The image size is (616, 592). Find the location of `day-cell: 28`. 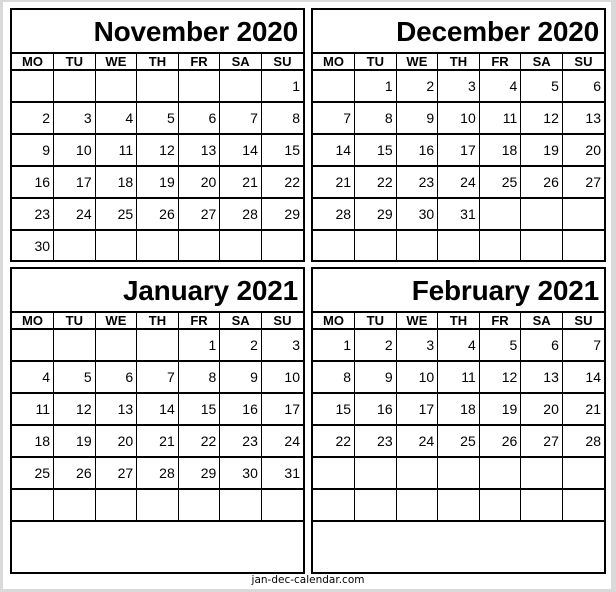

day-cell: 28 is located at coordinates (240, 214).